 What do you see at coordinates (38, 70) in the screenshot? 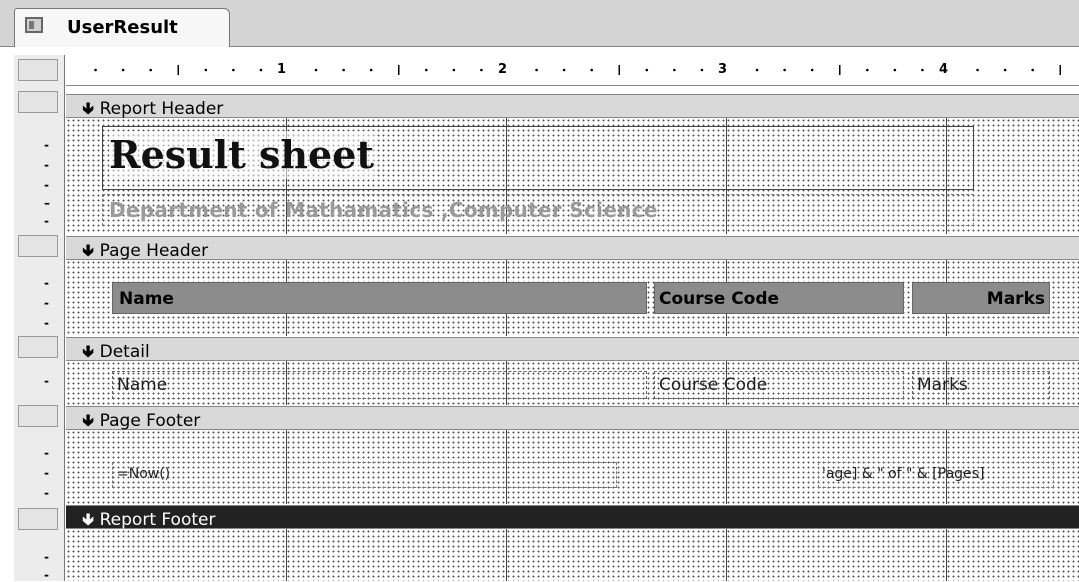
I see `report-selector` at bounding box center [38, 70].